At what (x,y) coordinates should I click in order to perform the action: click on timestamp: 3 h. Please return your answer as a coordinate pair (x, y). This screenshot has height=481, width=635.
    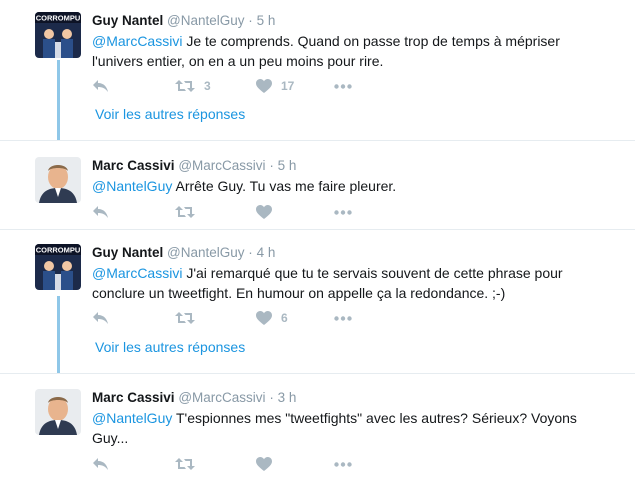
    Looking at the image, I should click on (287, 397).